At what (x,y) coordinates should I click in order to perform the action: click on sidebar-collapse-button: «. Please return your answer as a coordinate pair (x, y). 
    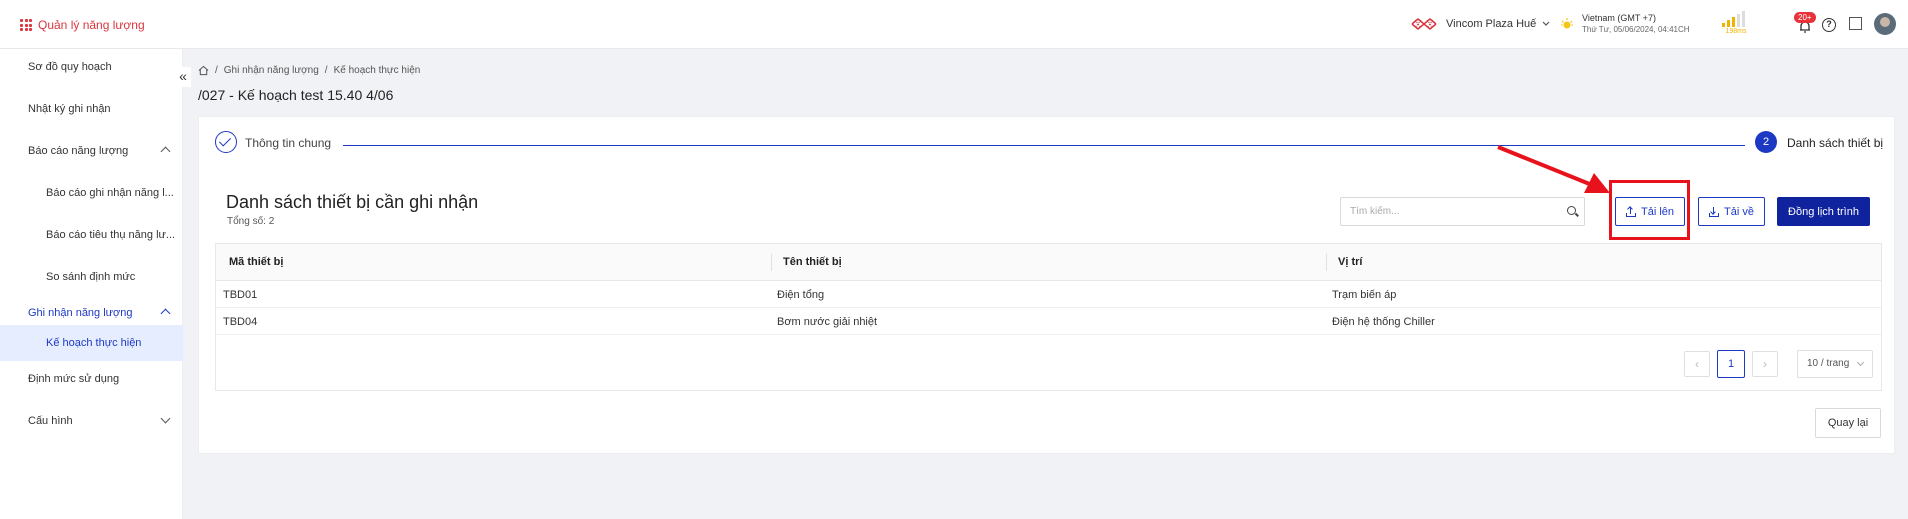
    Looking at the image, I should click on (183, 77).